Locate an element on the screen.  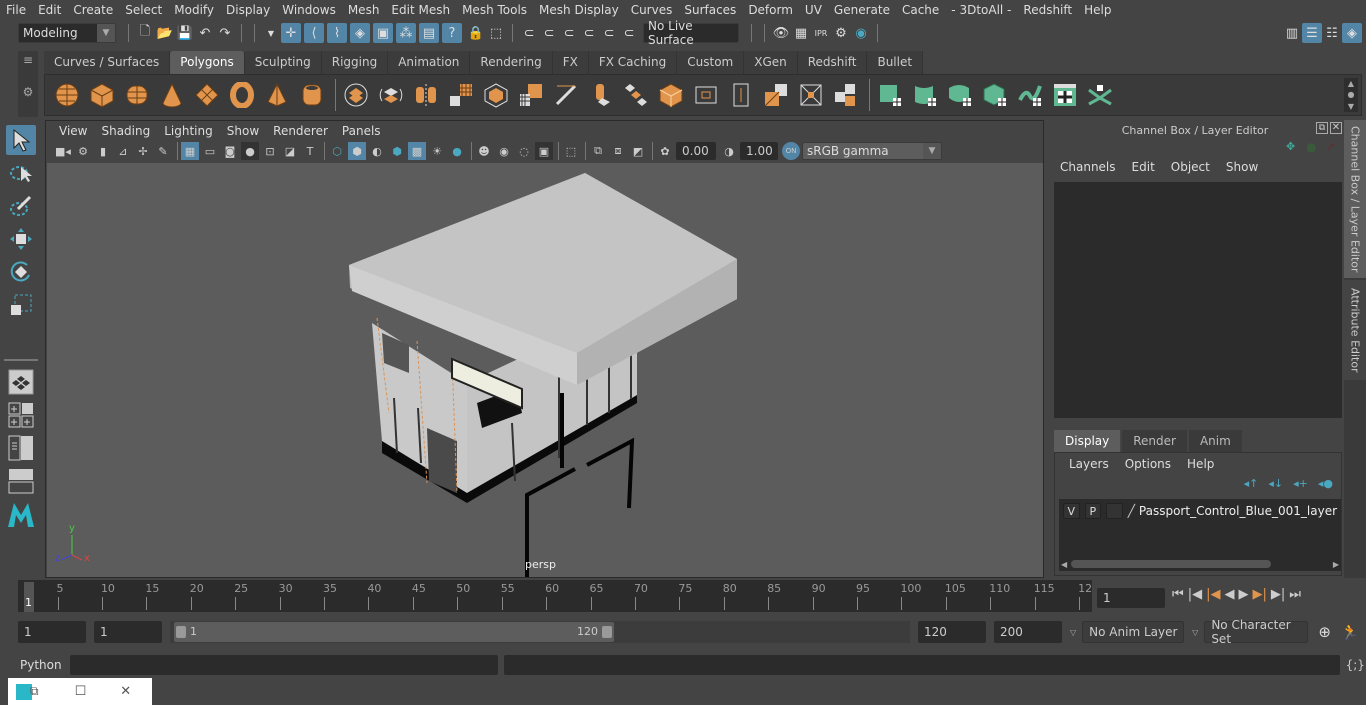
menu-file: File is located at coordinates (16, 10).